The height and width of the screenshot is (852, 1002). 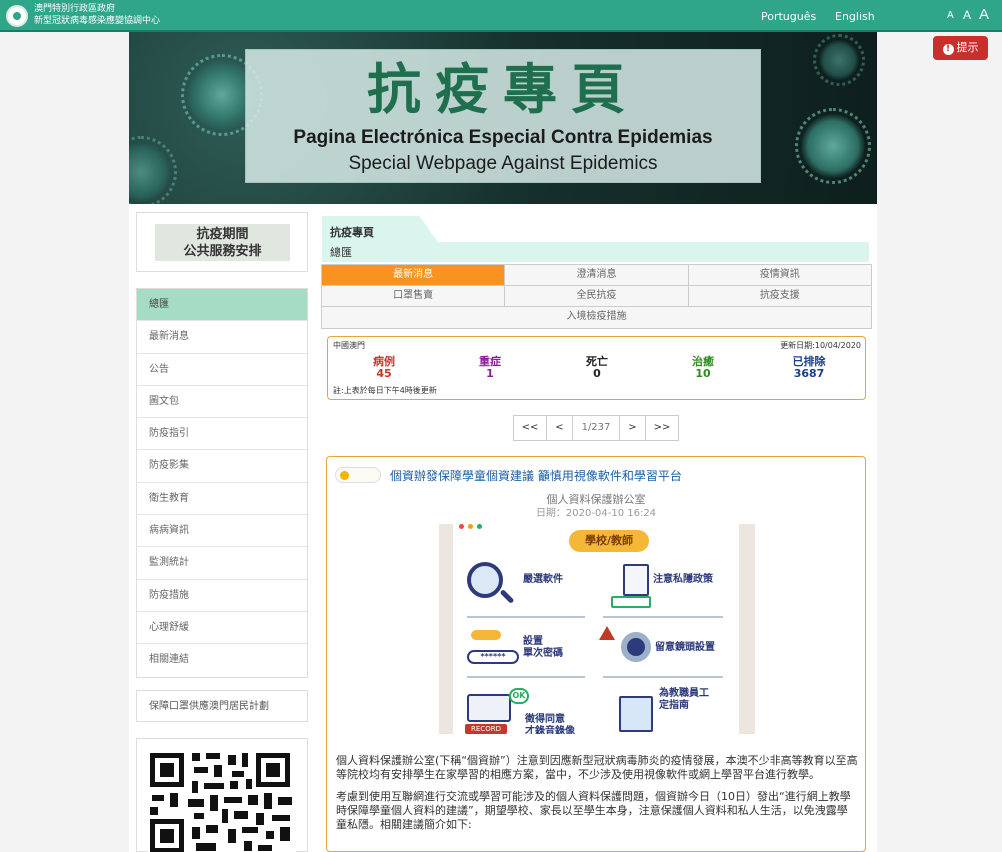 What do you see at coordinates (607, 633) in the screenshot?
I see `warning-icon` at bounding box center [607, 633].